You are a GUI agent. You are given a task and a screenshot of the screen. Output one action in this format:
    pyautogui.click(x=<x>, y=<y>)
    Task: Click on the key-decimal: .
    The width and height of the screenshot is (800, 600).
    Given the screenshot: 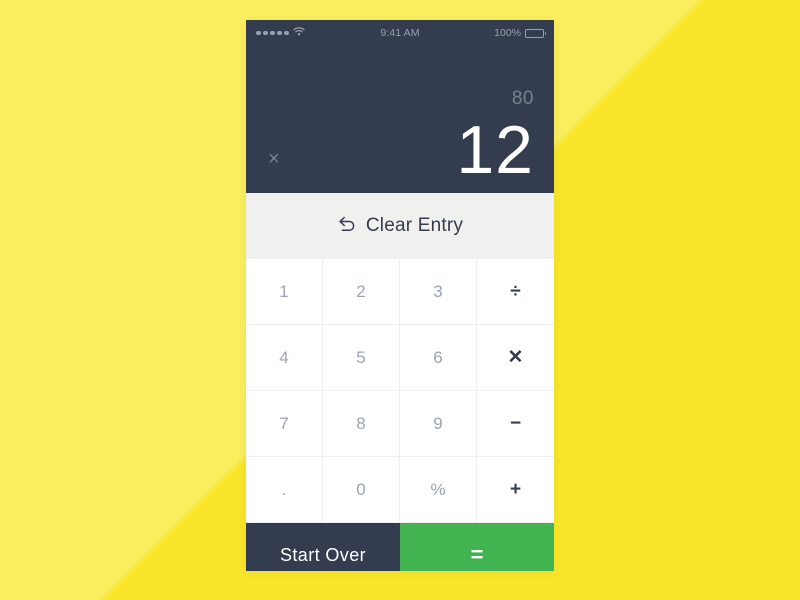 What is the action you would take?
    pyautogui.click(x=284, y=490)
    